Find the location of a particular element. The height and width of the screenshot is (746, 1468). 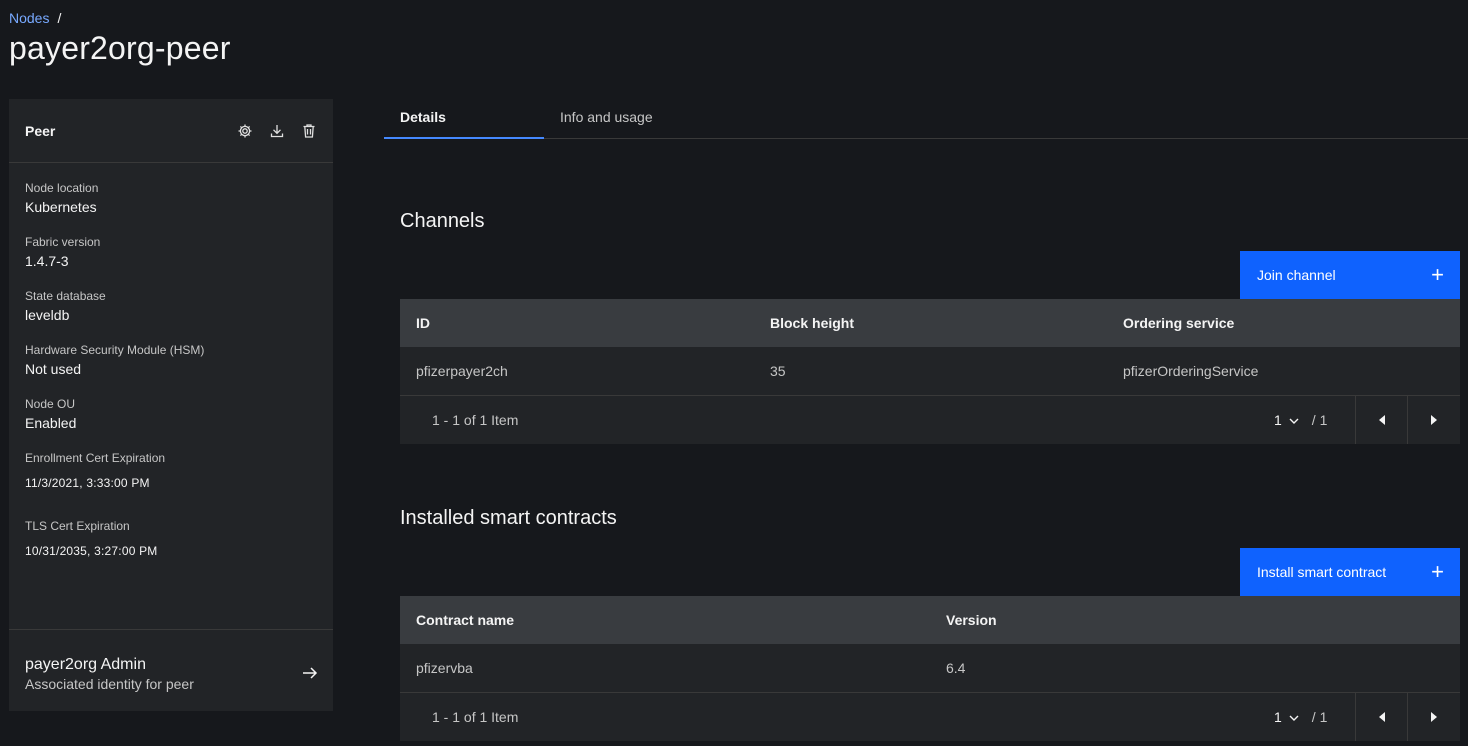

field-value: Kubernetes is located at coordinates (61, 207).